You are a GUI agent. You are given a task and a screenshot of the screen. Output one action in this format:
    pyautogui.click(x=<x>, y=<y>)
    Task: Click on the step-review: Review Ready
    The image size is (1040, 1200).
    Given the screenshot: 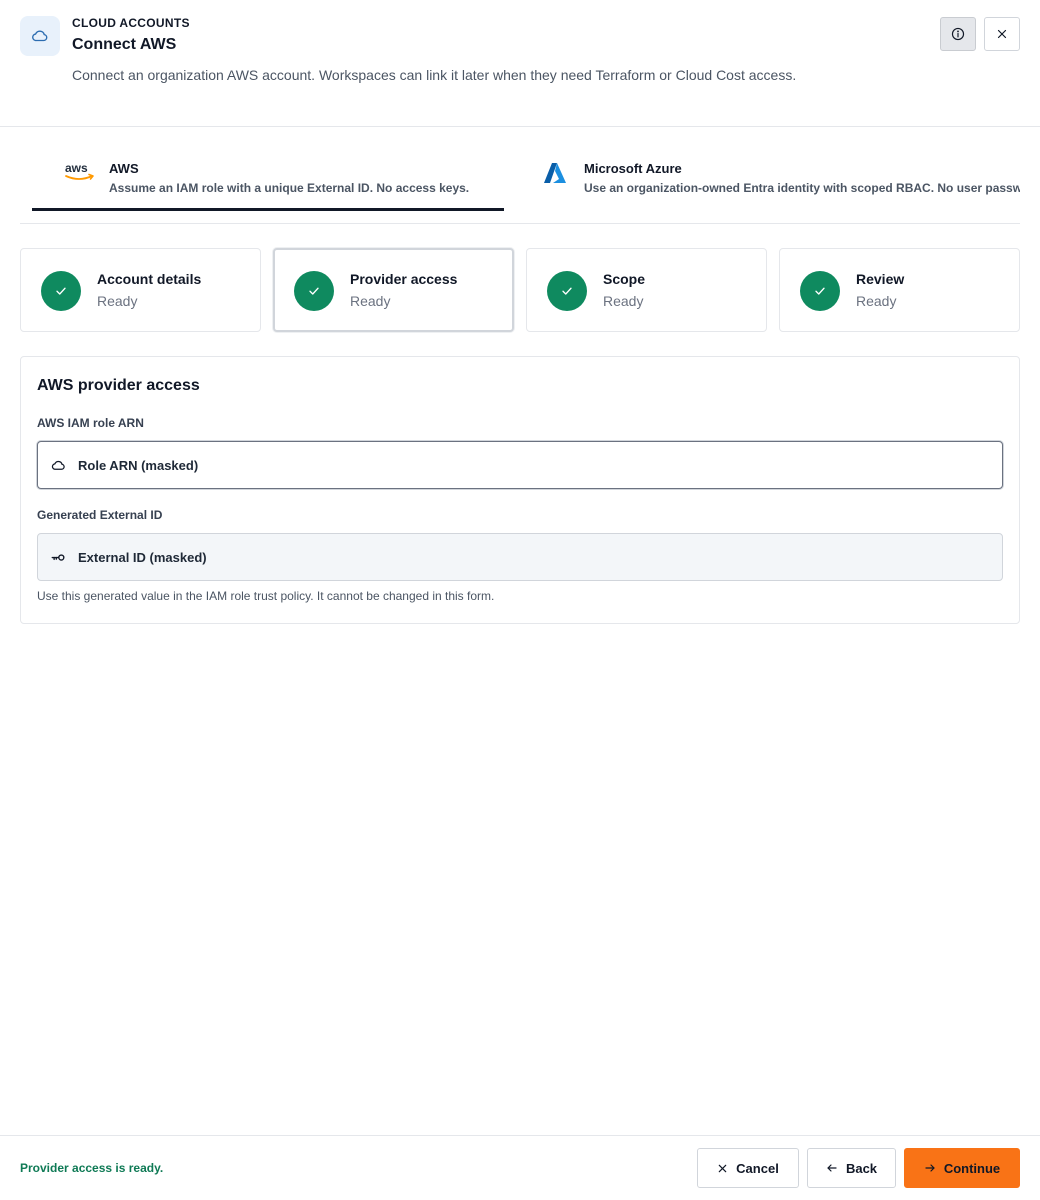 What is the action you would take?
    pyautogui.click(x=899, y=290)
    